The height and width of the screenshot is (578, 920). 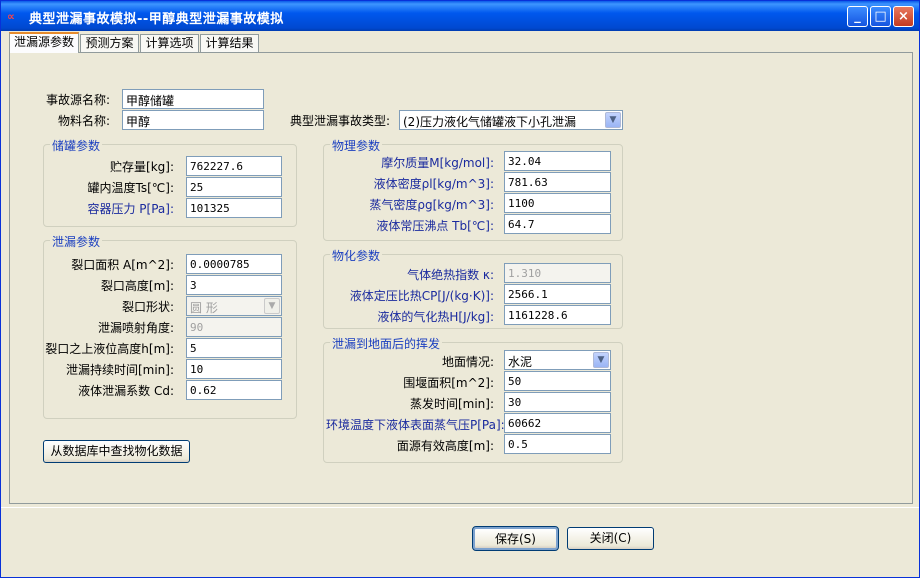 What do you see at coordinates (415, 425) in the screenshot?
I see `vapor-pressure-label: 环境温度下液体表面蒸气压P[Pa]:` at bounding box center [415, 425].